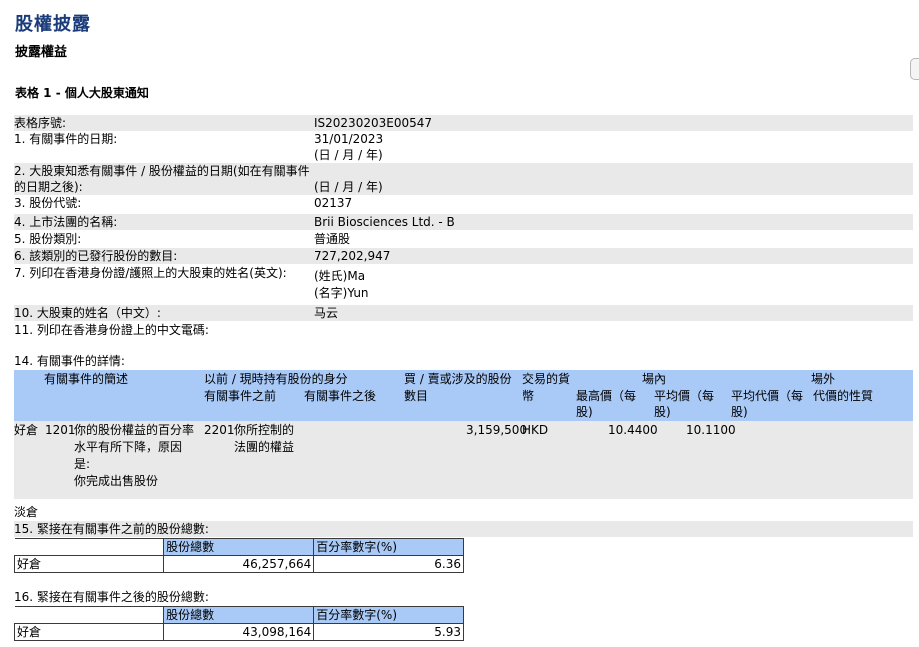  I want to click on col-header-shares-cont: 數目, so click(416, 396).